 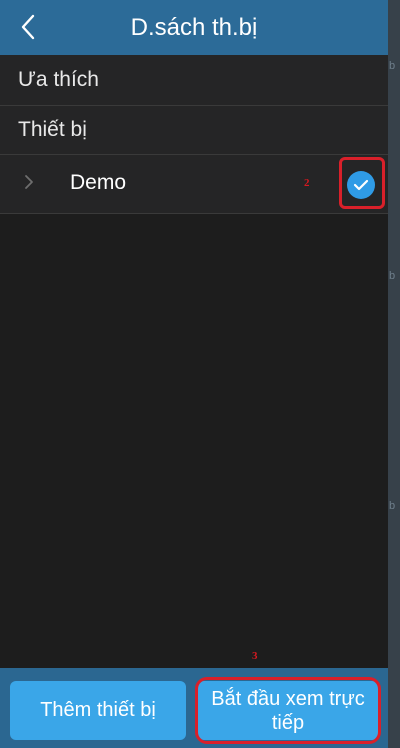 What do you see at coordinates (307, 183) in the screenshot?
I see `annotation-step-2: 2` at bounding box center [307, 183].